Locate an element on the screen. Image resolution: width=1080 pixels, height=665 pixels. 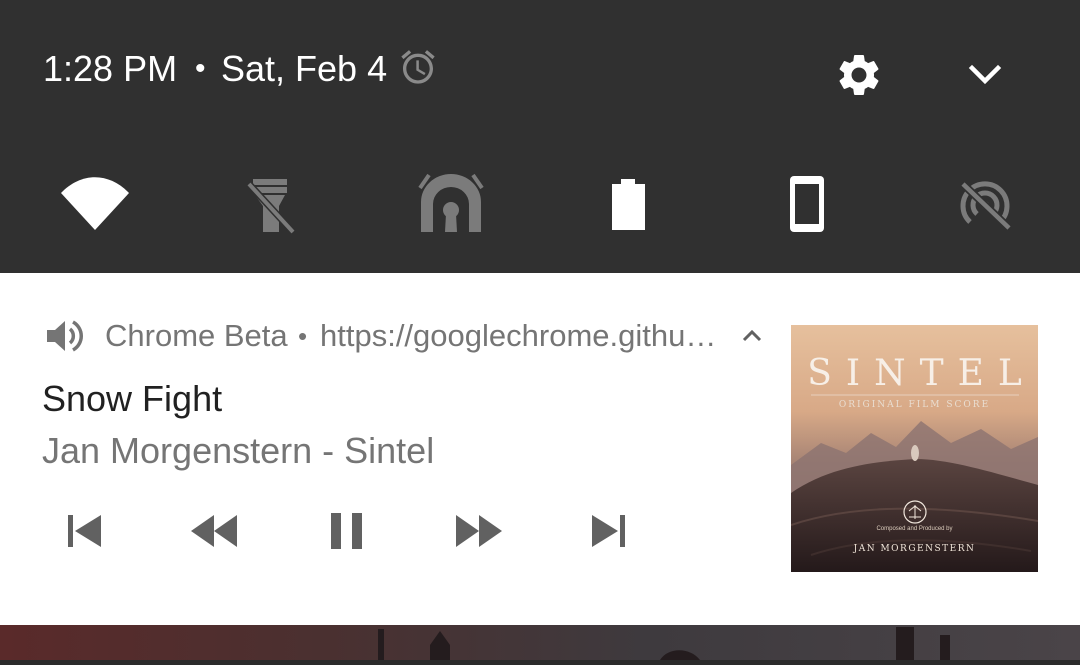
media-artist-album: Jan Morgenstern - Sintel is located at coordinates (238, 450).